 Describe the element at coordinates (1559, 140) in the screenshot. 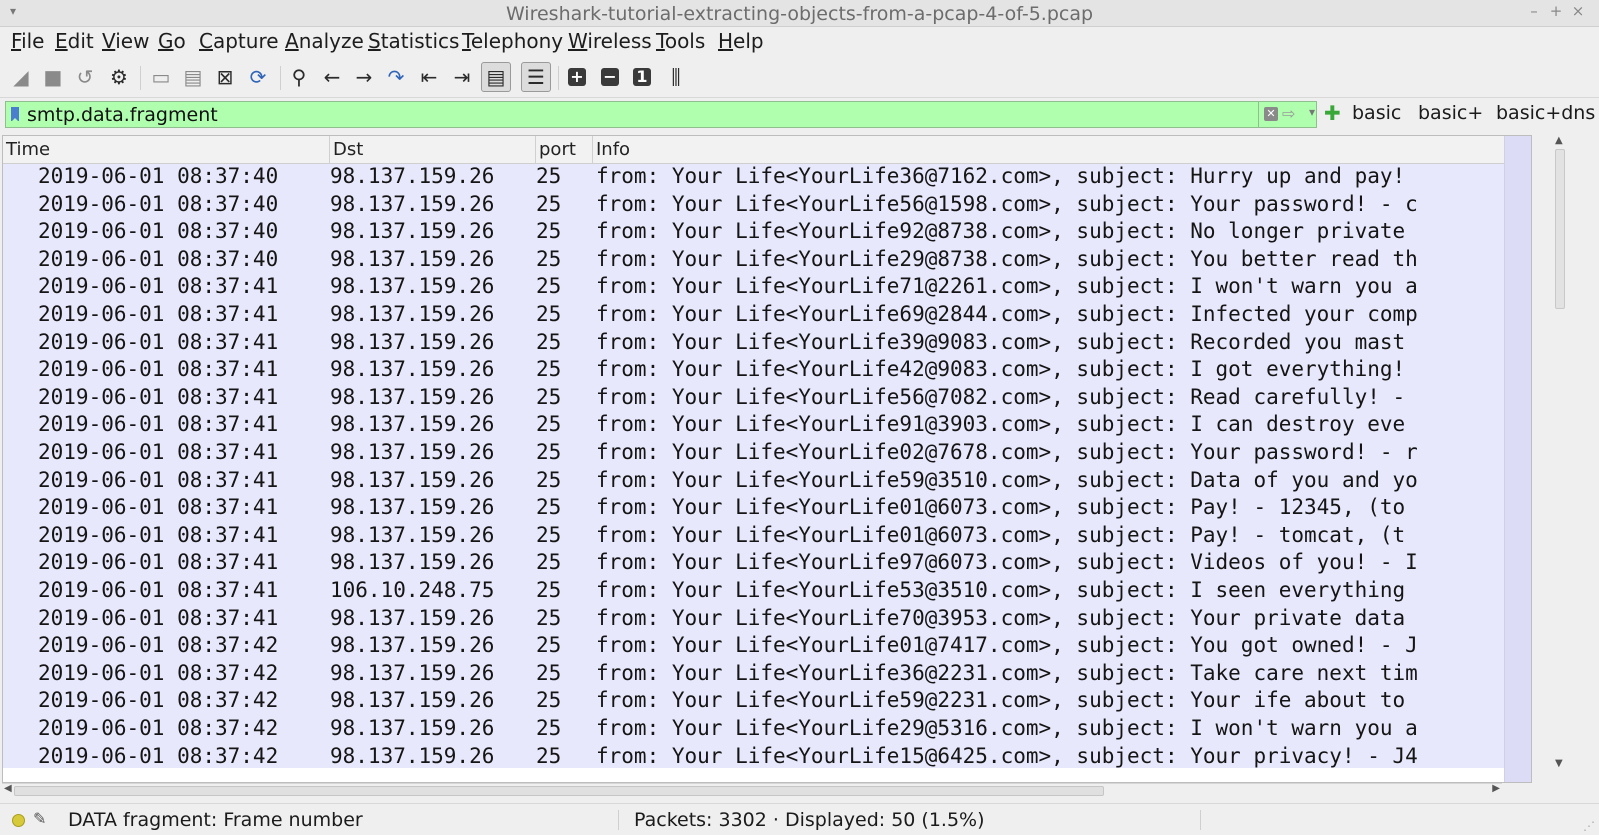

I see `scroll-up-icon: ▲` at that location.